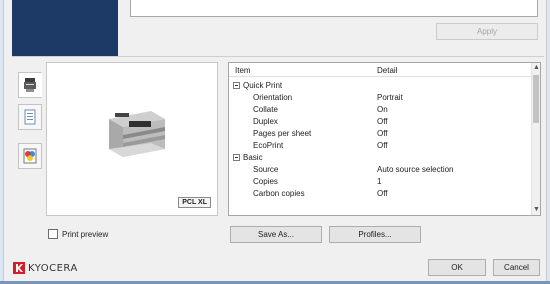  I want to click on kyocera-logo: KYOCERA, so click(45, 268).